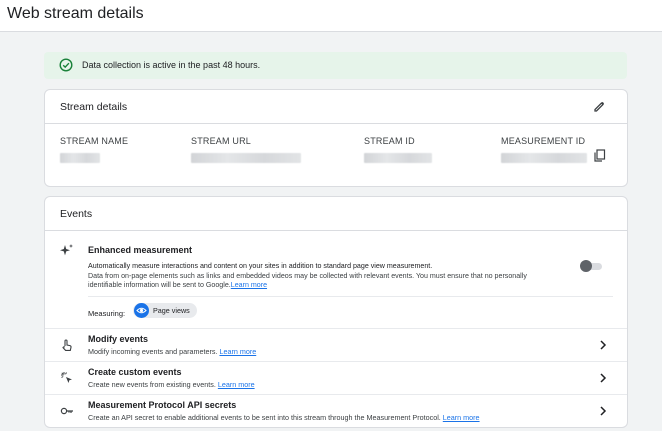  What do you see at coordinates (336, 214) in the screenshot?
I see `card-header: Events` at bounding box center [336, 214].